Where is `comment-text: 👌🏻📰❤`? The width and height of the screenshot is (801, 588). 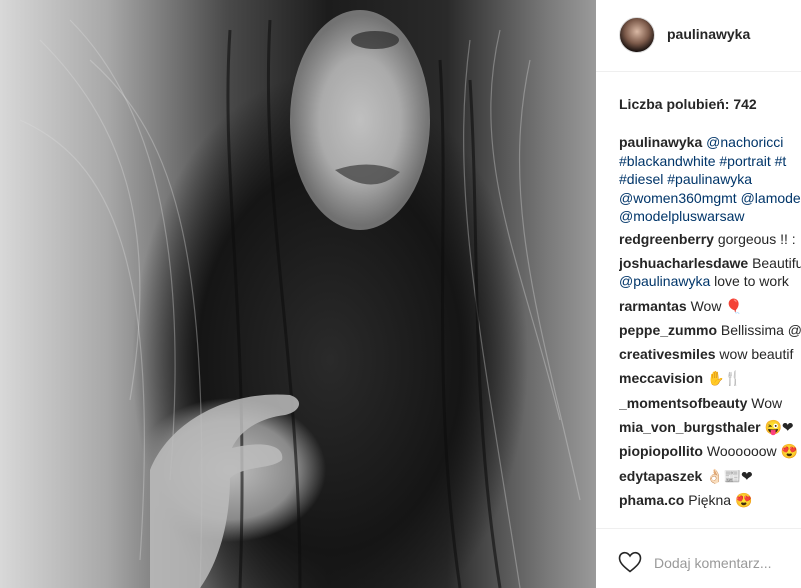 comment-text: 👌🏻📰❤ is located at coordinates (729, 475).